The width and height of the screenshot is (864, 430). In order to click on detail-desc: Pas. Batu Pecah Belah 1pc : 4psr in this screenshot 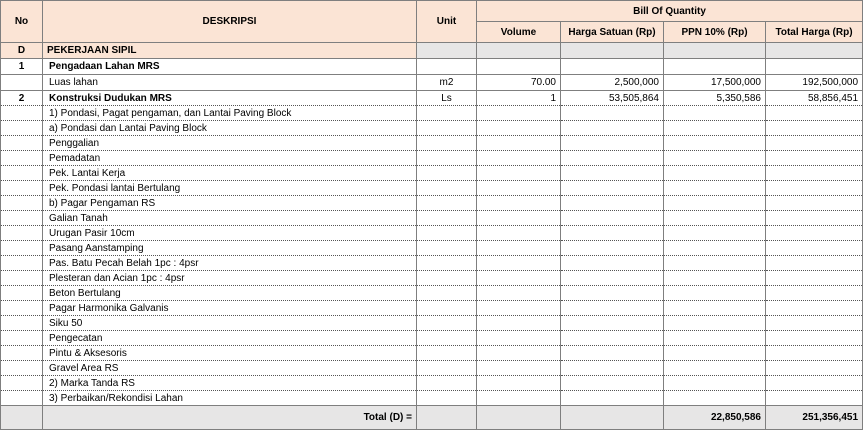, I will do `click(229, 263)`.